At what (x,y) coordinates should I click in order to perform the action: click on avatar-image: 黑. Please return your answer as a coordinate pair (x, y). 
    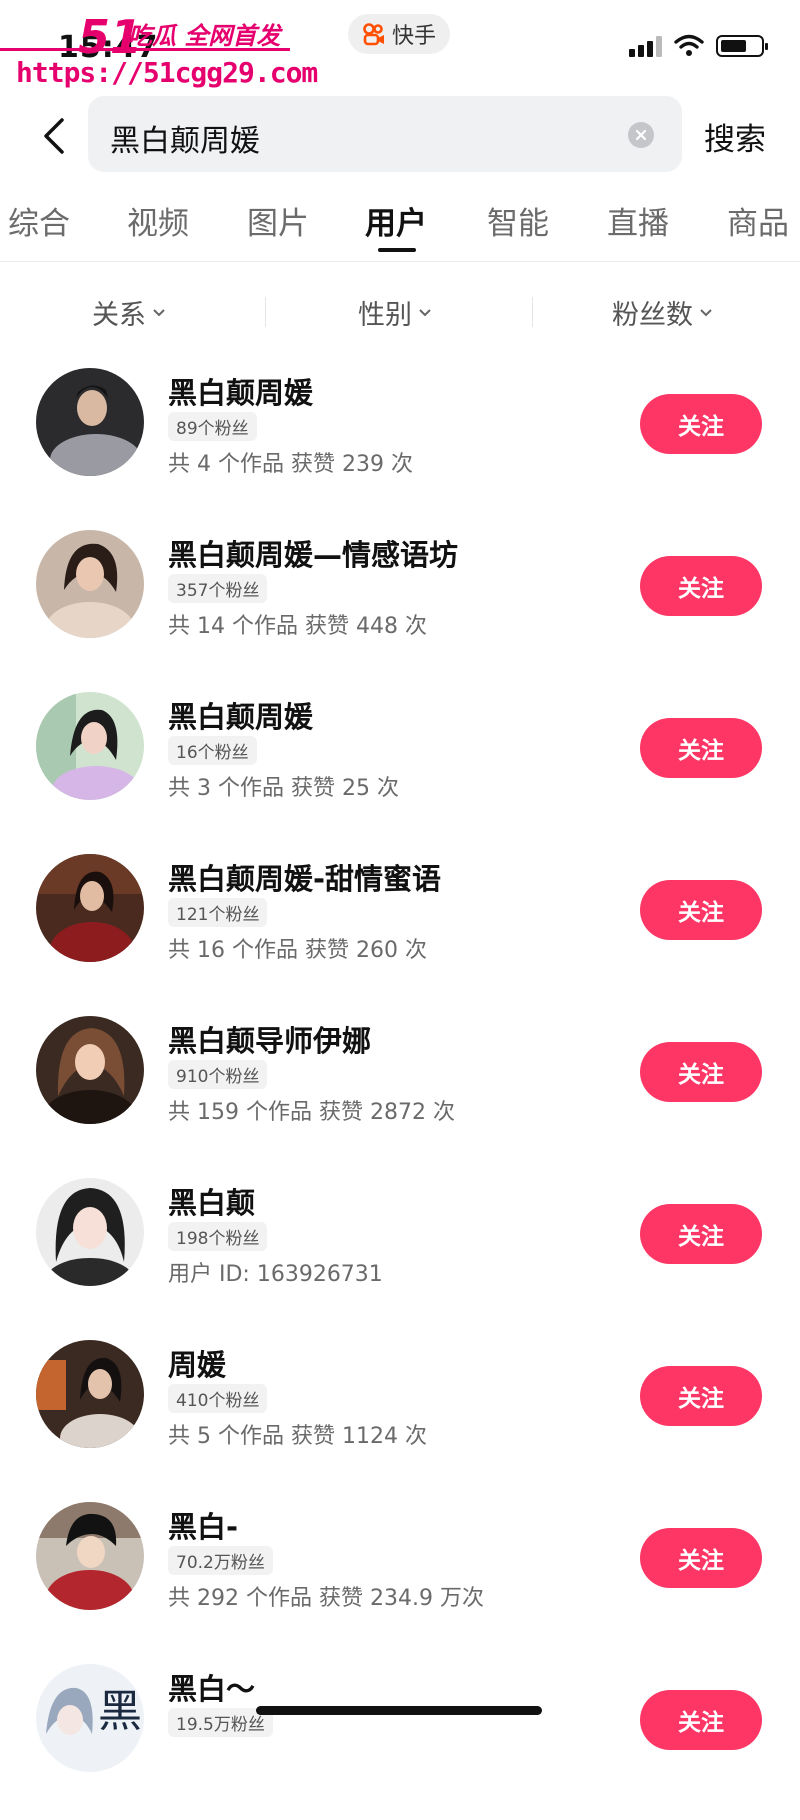
    Looking at the image, I should click on (90, 1718).